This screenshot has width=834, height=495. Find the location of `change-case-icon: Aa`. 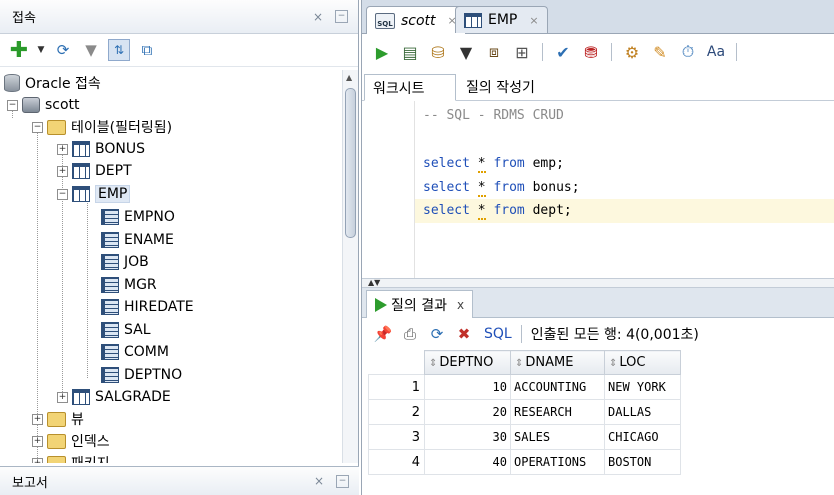

change-case-icon: Aa is located at coordinates (716, 52).